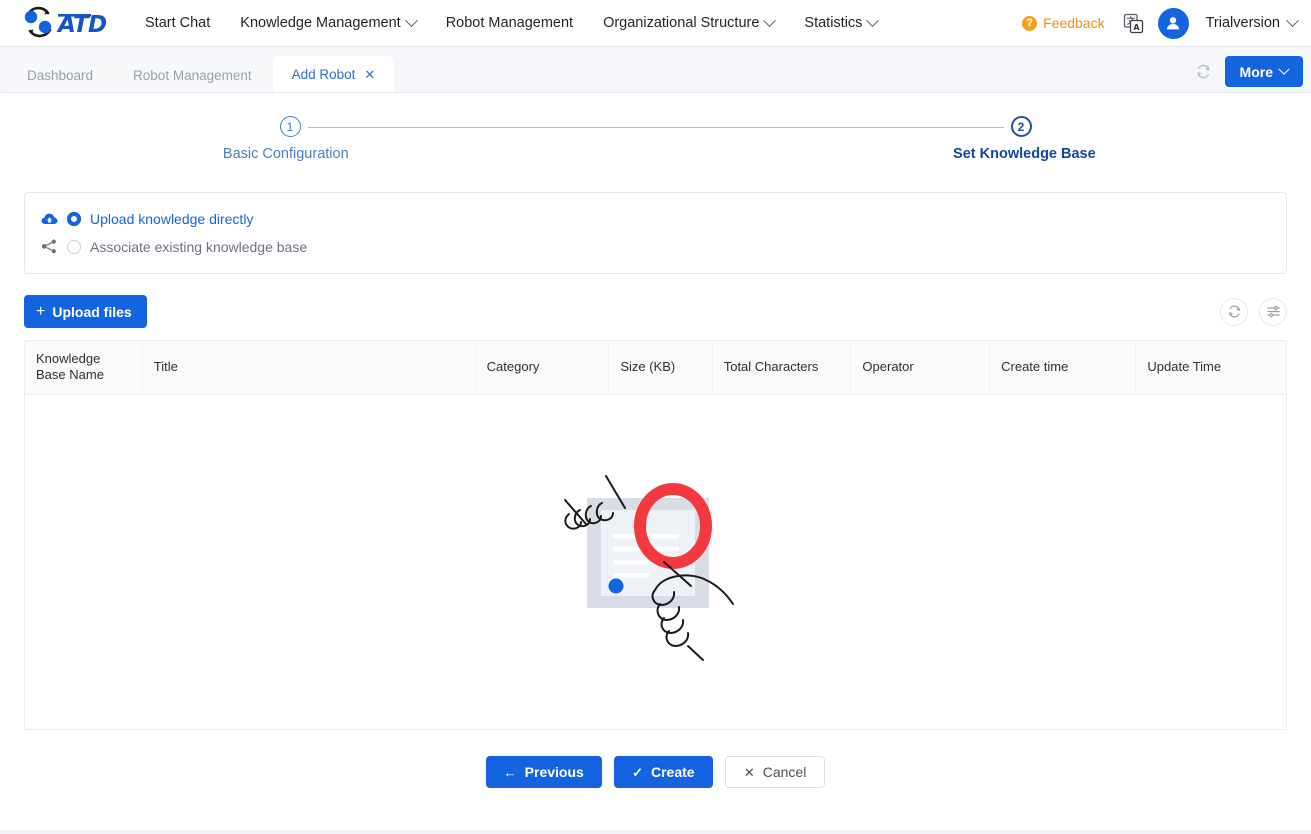 The image size is (1311, 834). I want to click on arrow-left-icon: ←, so click(510, 772).